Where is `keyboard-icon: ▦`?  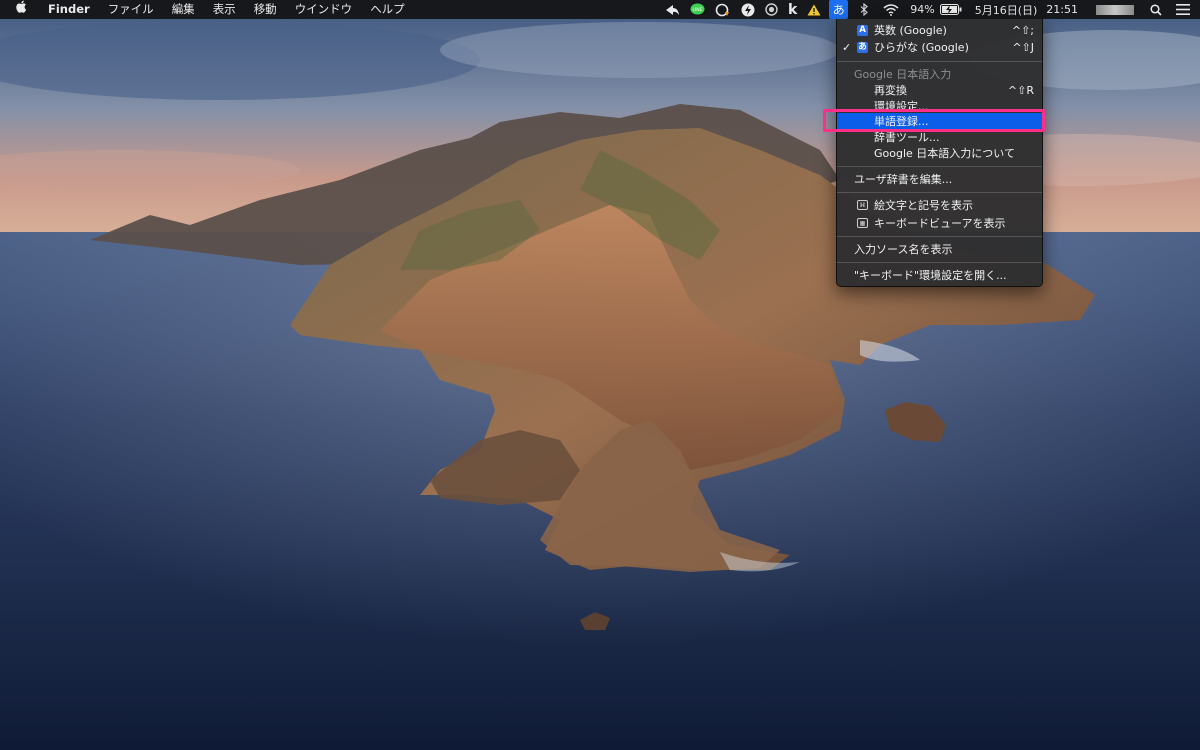 keyboard-icon: ▦ is located at coordinates (862, 223).